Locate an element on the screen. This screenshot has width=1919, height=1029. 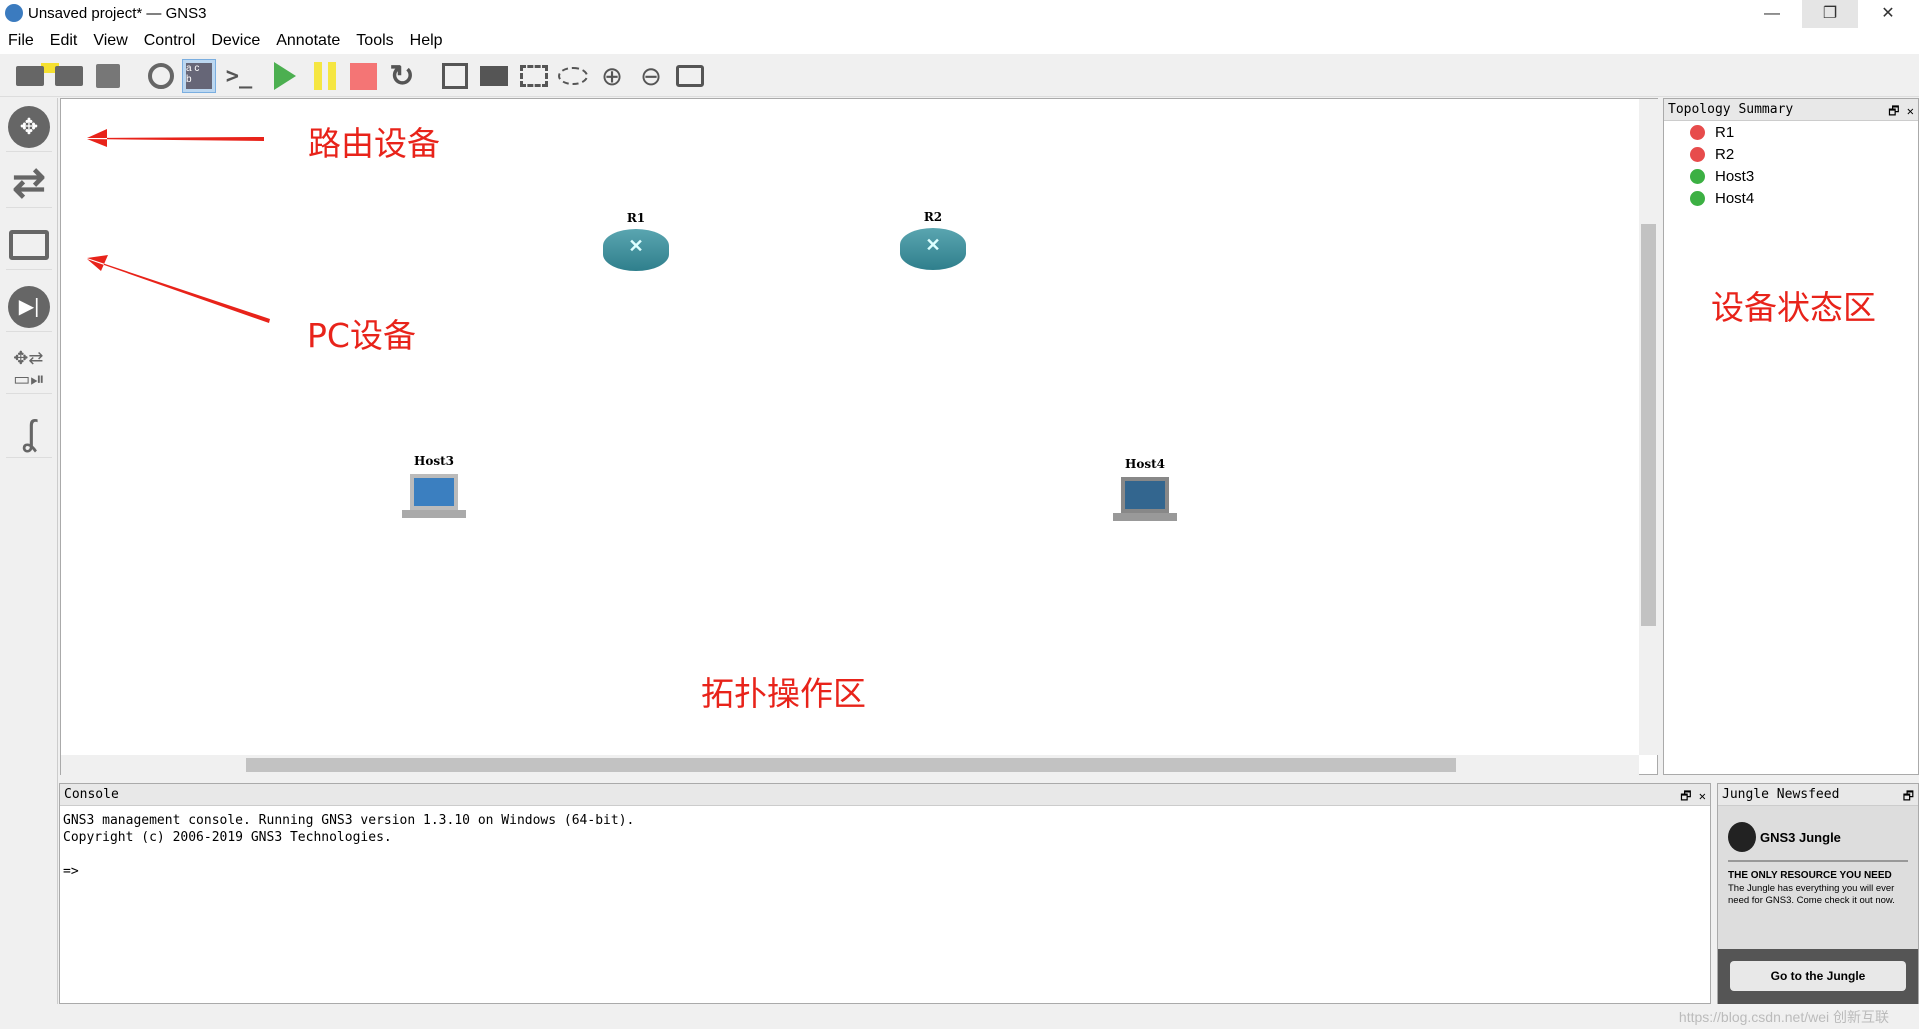
item-label: Host3 is located at coordinates (1735, 176).